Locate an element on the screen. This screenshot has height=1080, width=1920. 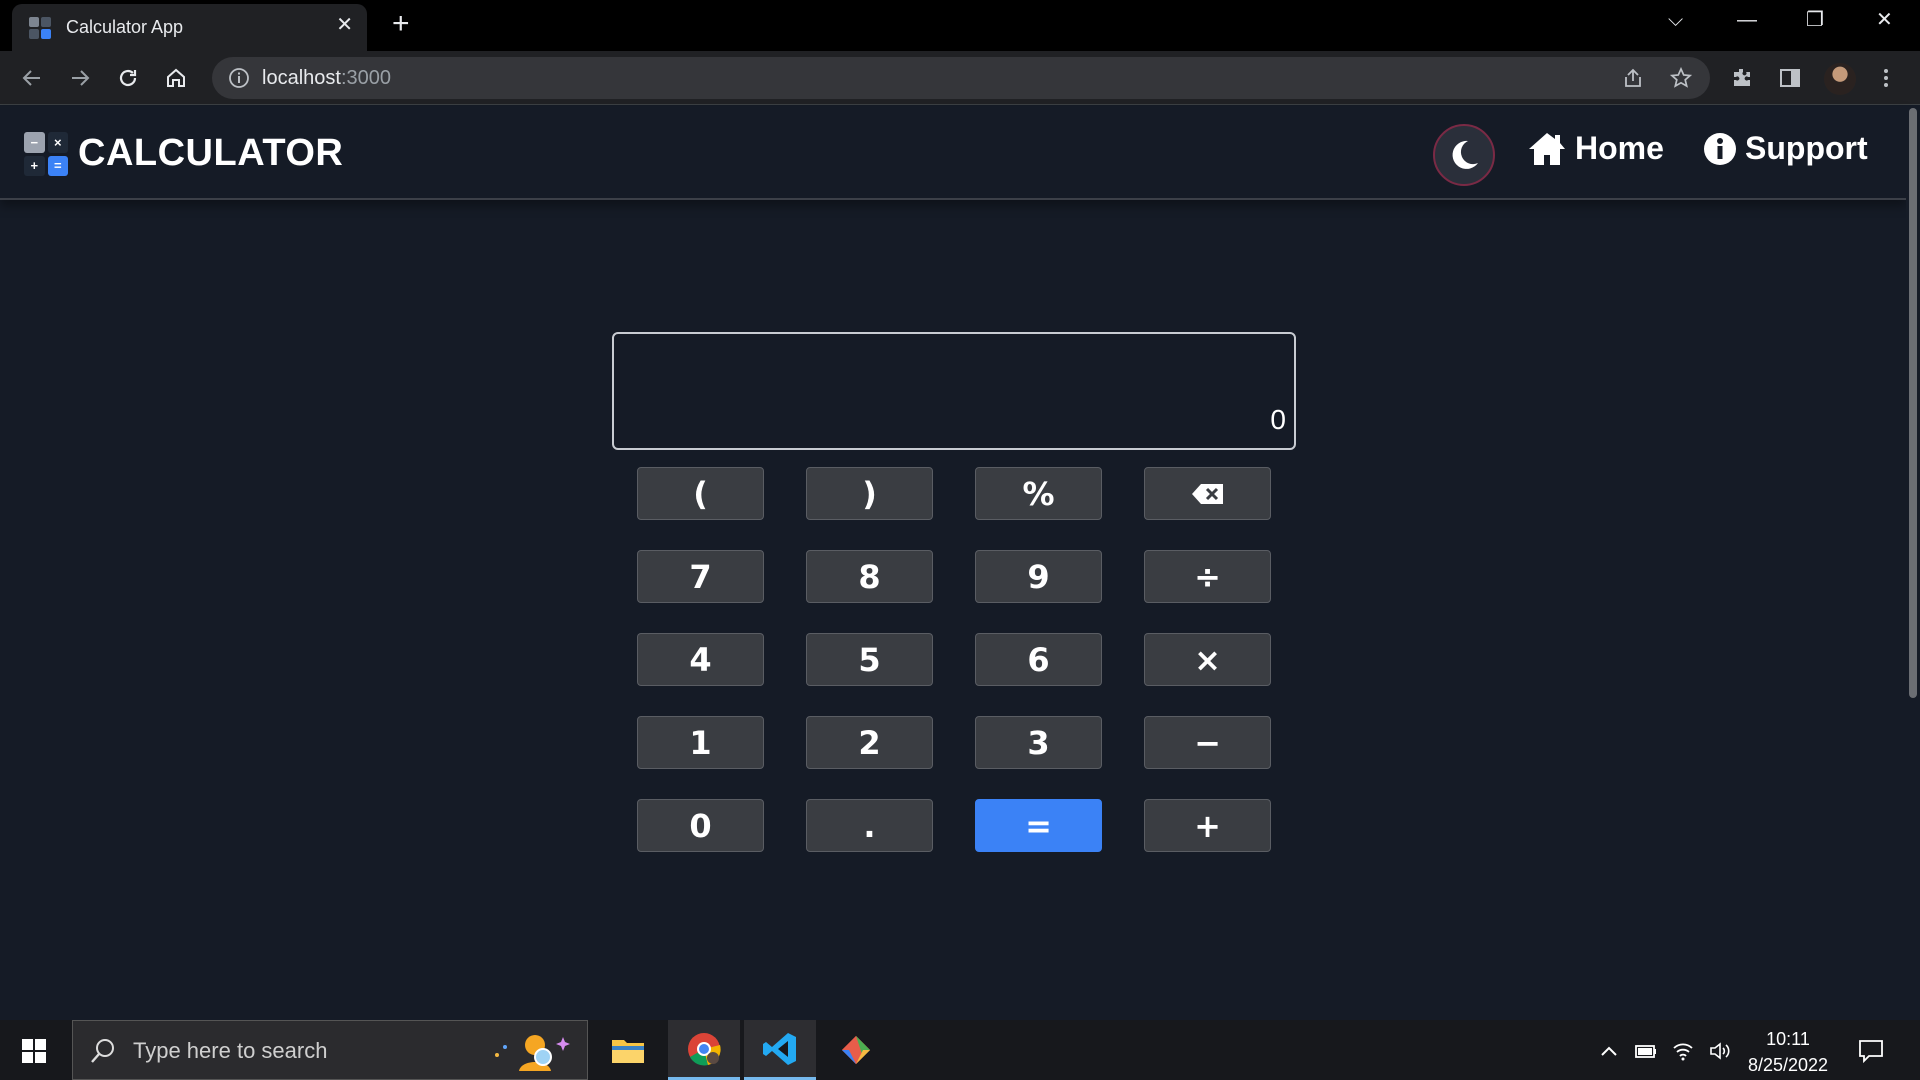
backspace-icon is located at coordinates (1207, 493).